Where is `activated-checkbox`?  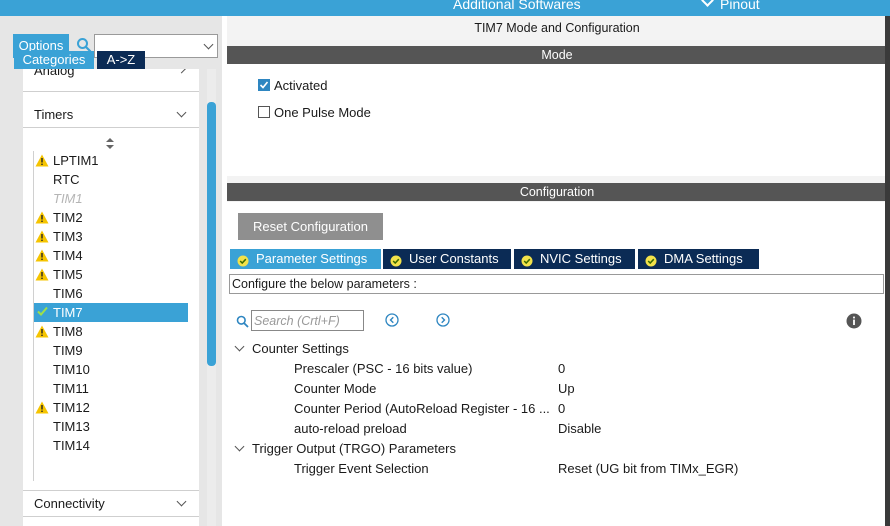 activated-checkbox is located at coordinates (264, 85).